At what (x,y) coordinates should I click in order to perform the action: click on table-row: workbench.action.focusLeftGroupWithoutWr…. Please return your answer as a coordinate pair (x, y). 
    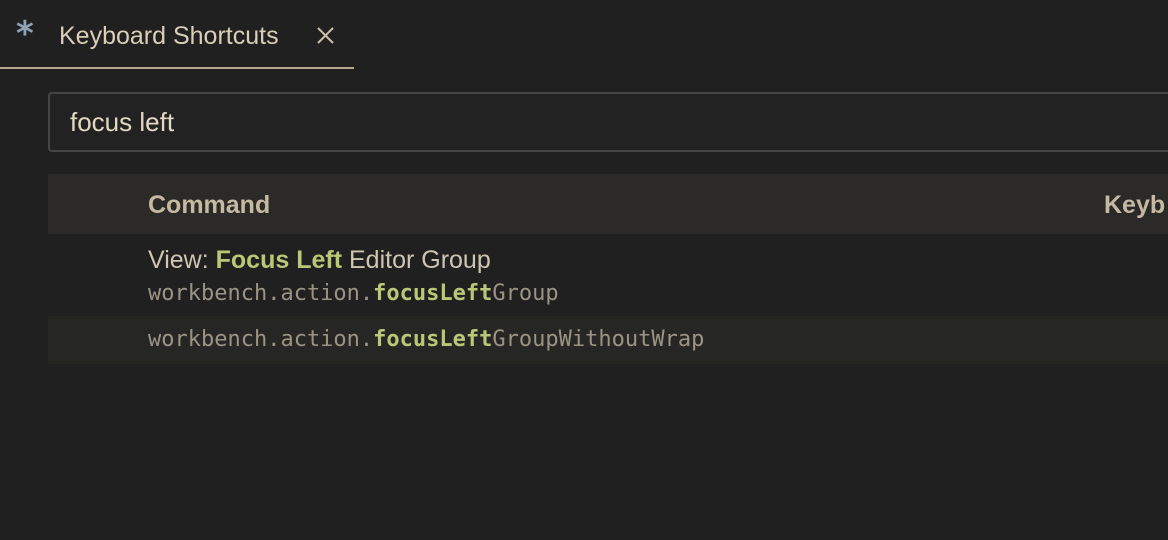
    Looking at the image, I should click on (608, 340).